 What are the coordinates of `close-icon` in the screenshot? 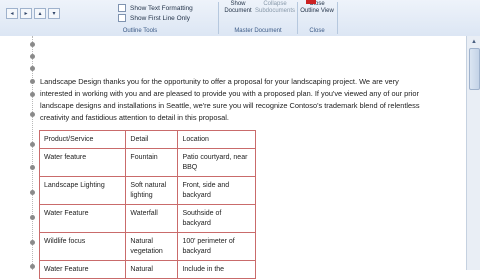 It's located at (311, 2).